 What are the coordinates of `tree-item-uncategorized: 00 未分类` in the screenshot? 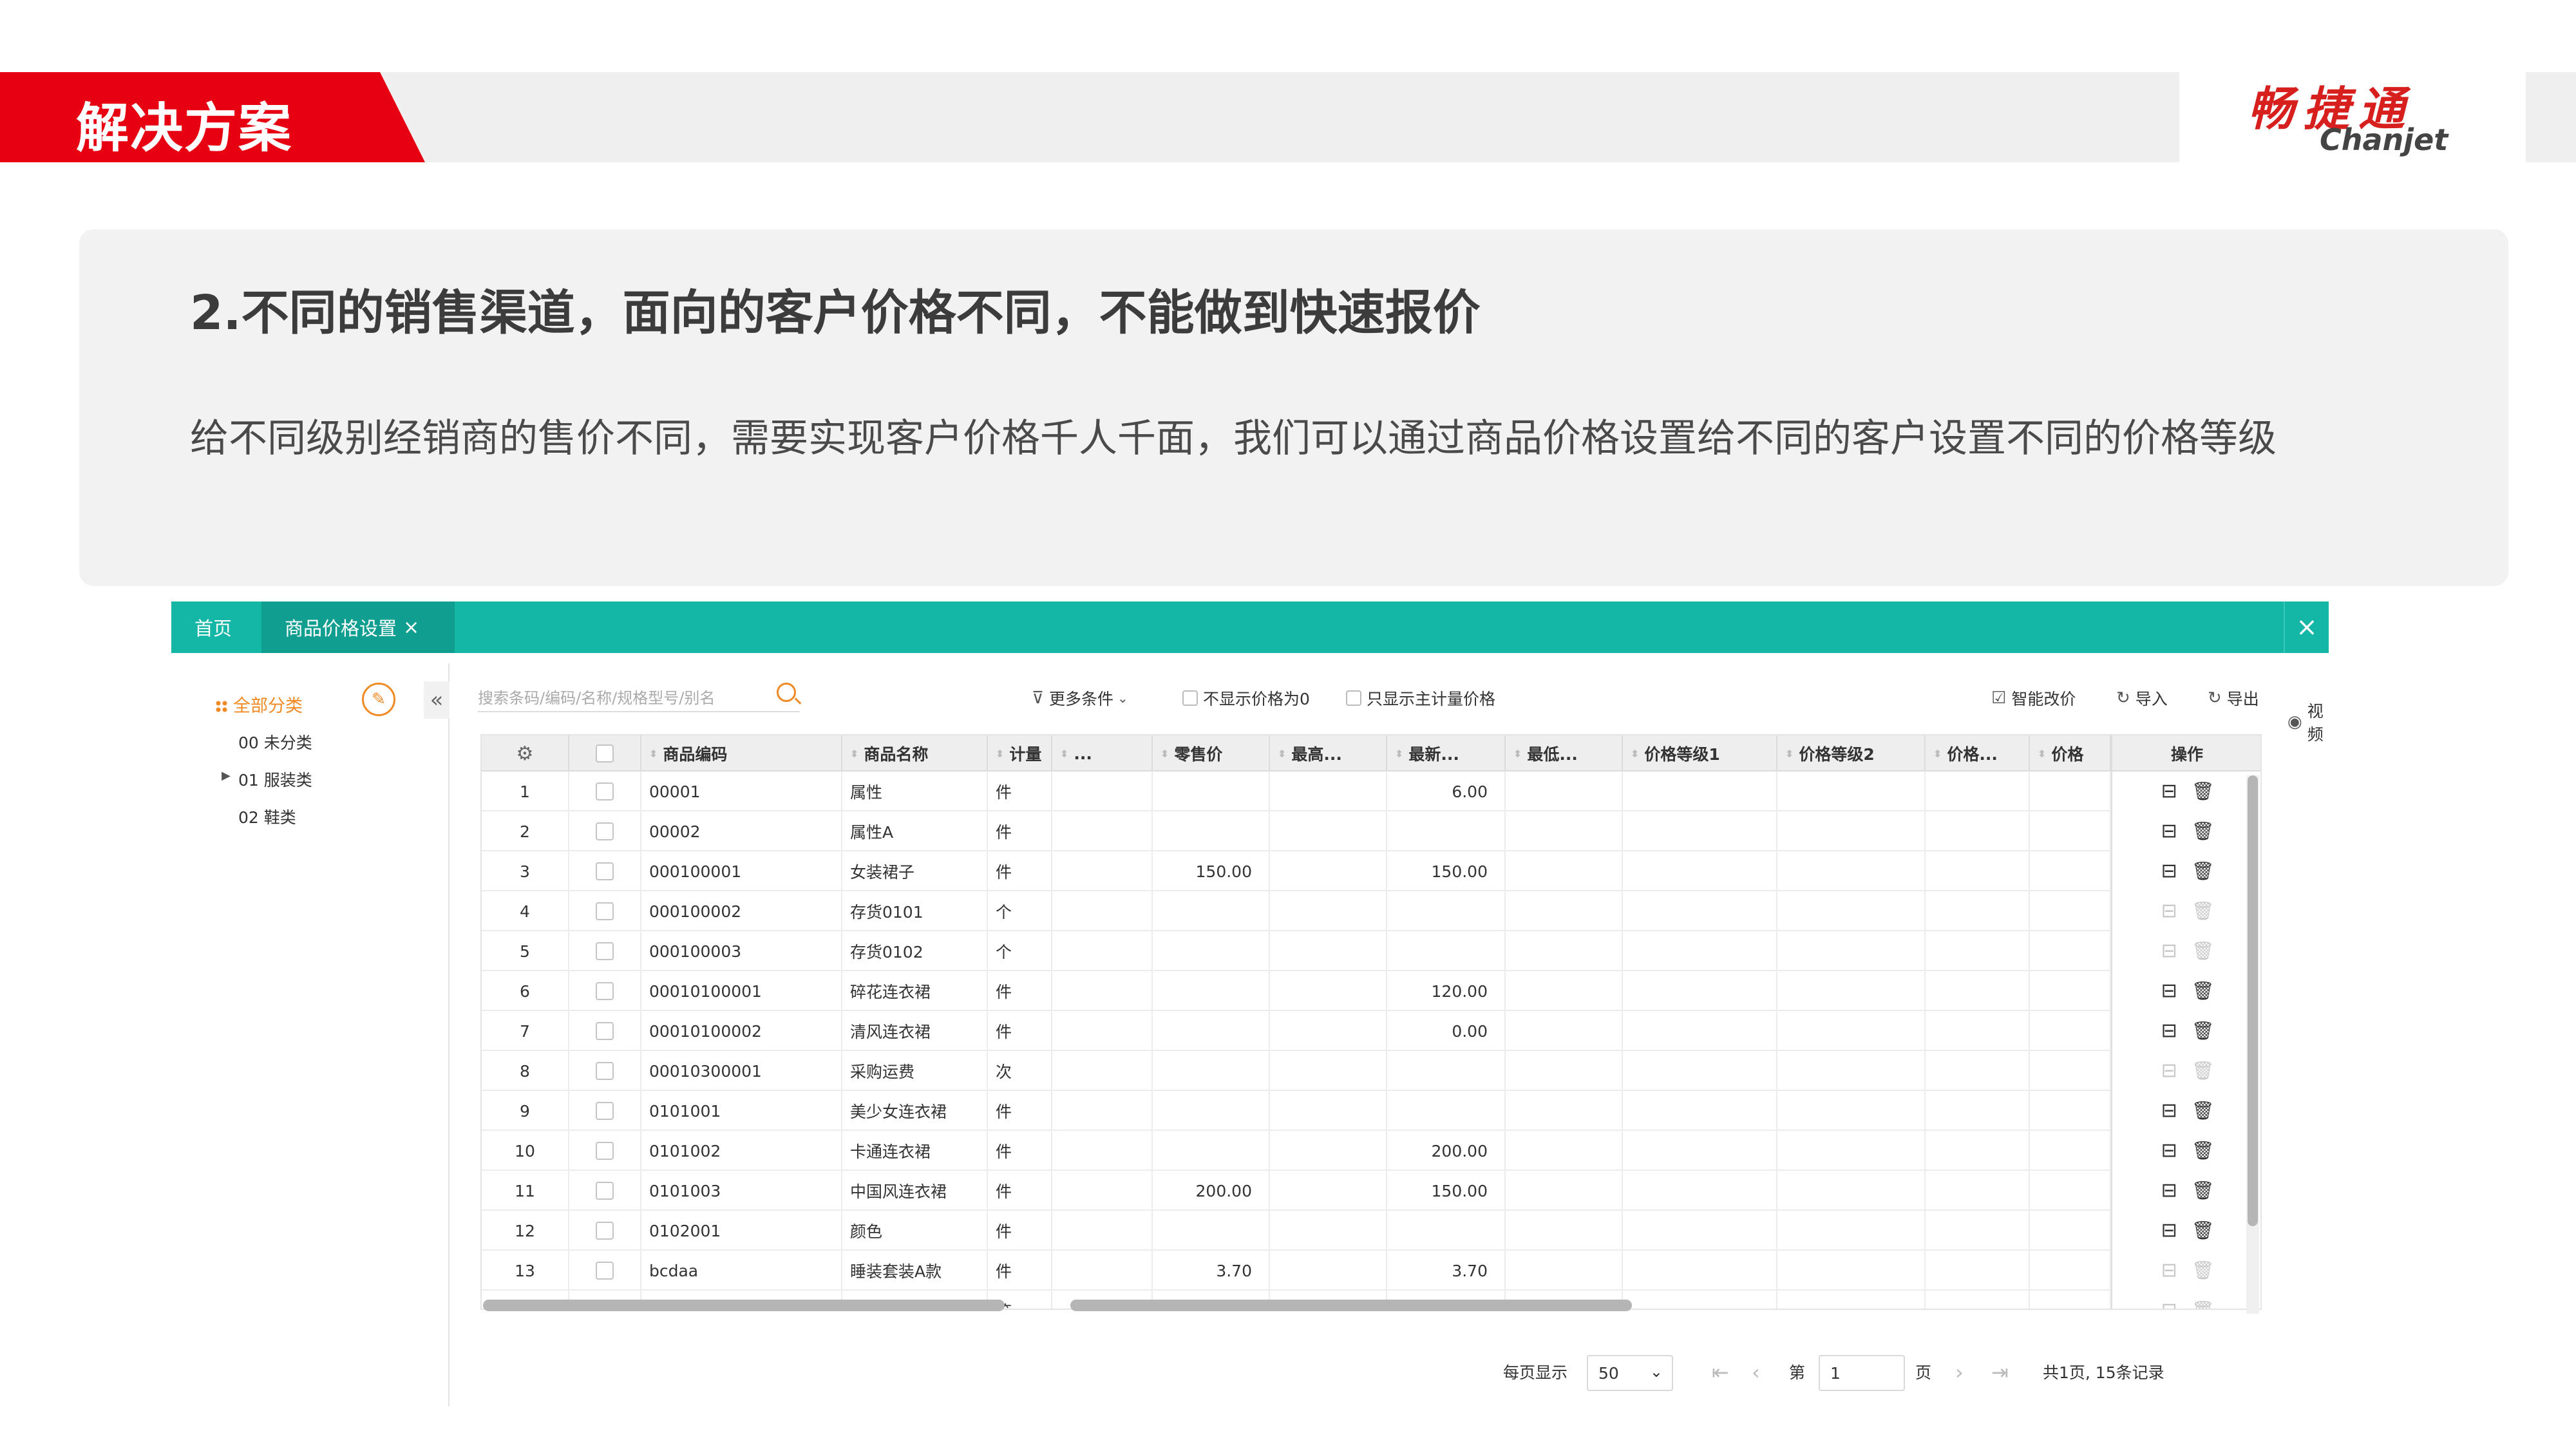 It's located at (275, 742).